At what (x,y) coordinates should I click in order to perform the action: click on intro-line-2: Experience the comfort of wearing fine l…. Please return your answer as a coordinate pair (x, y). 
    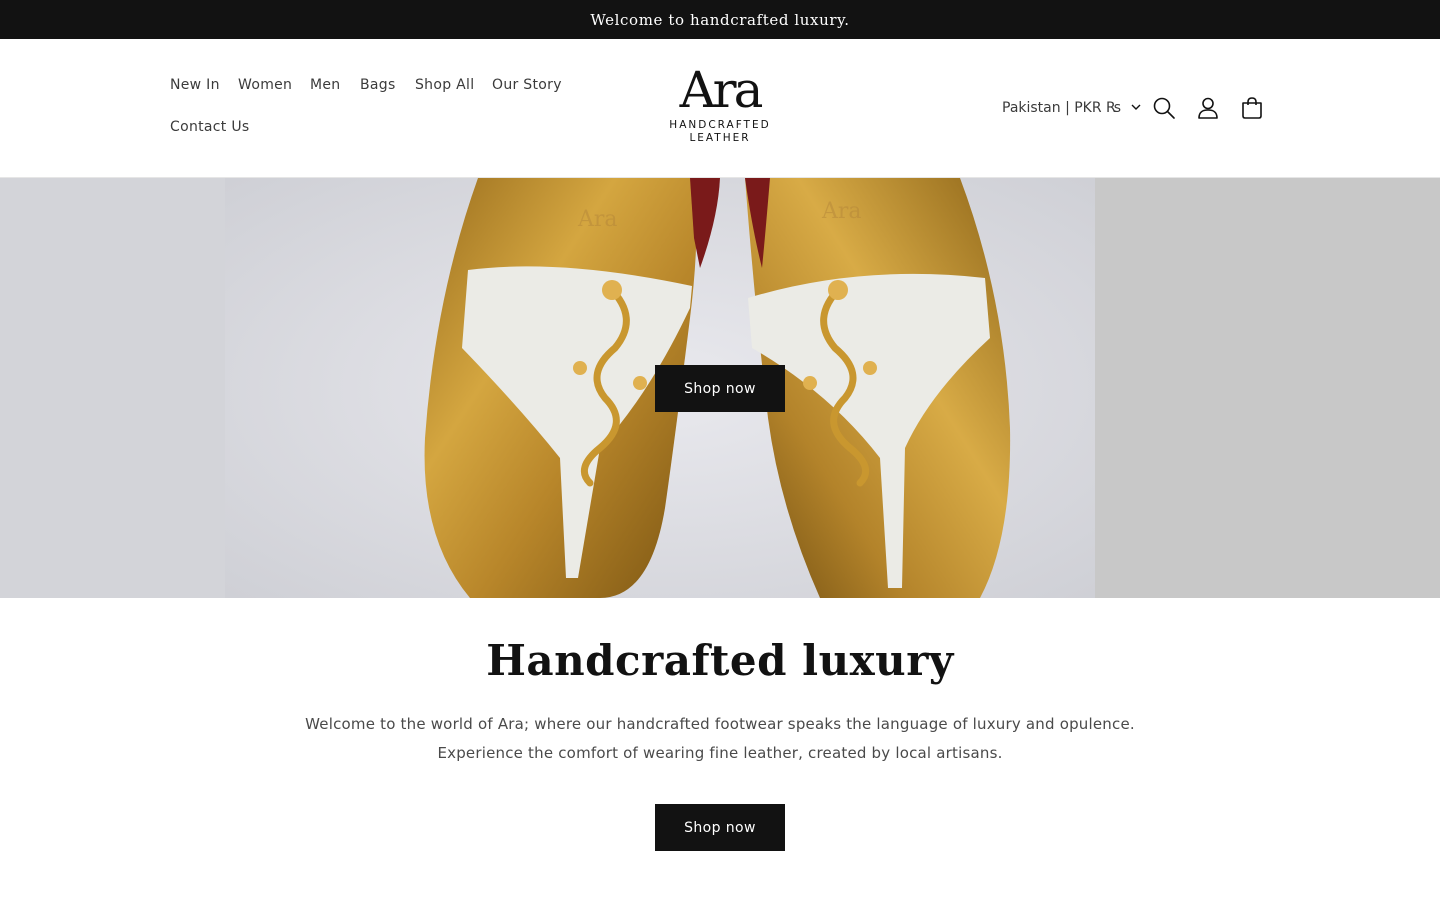
    Looking at the image, I should click on (720, 753).